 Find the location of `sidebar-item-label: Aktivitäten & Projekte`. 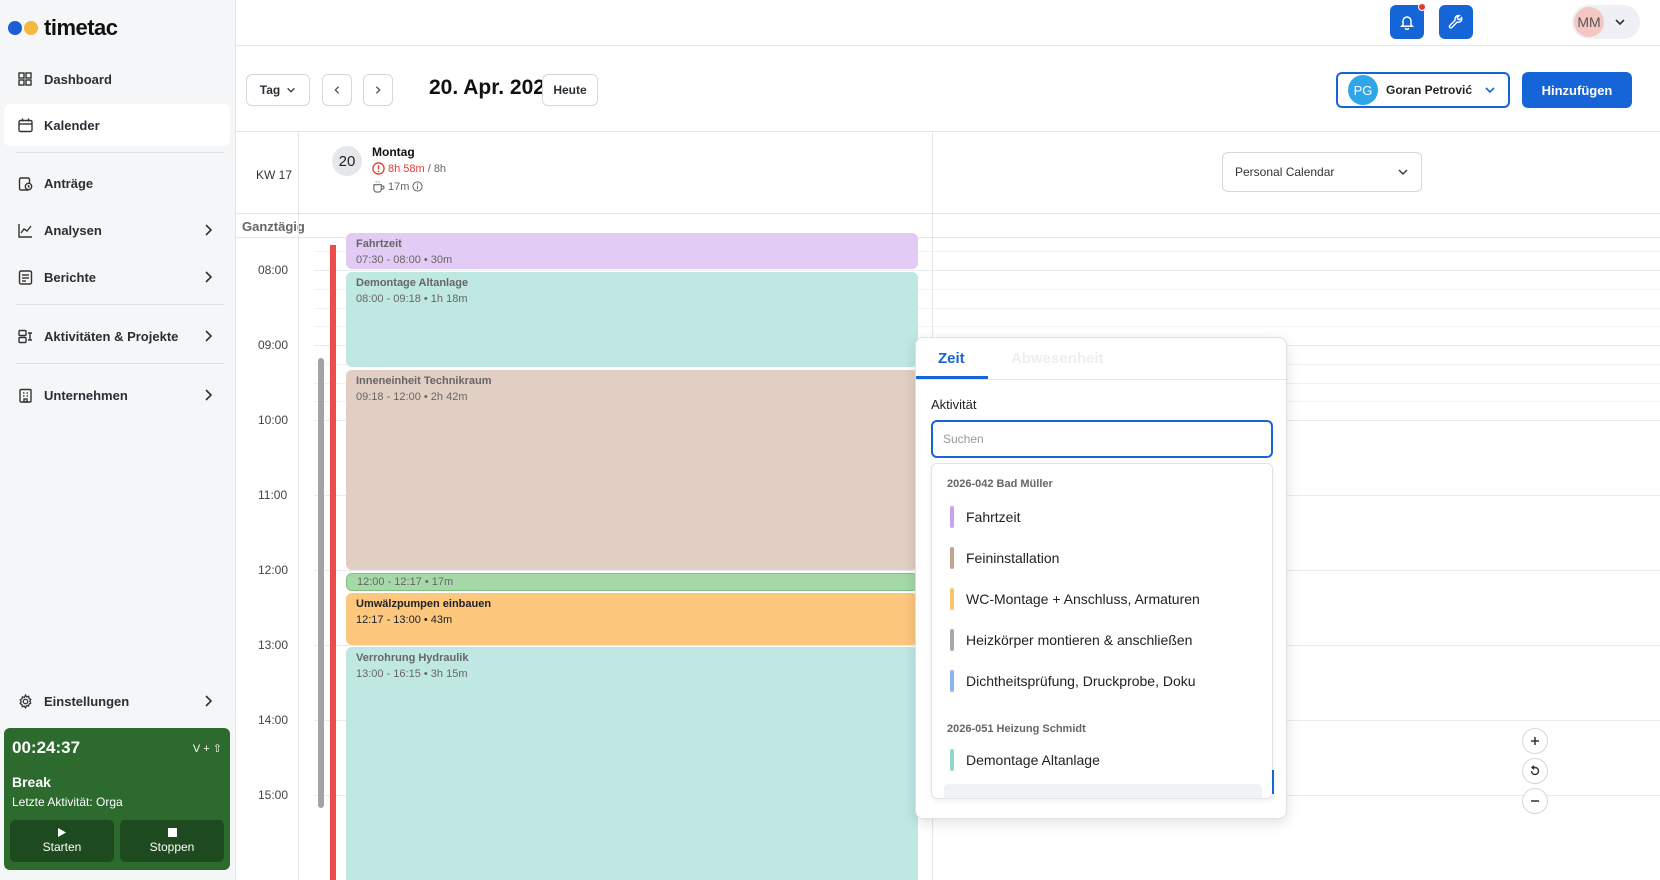

sidebar-item-label: Aktivitäten & Projekte is located at coordinates (111, 336).